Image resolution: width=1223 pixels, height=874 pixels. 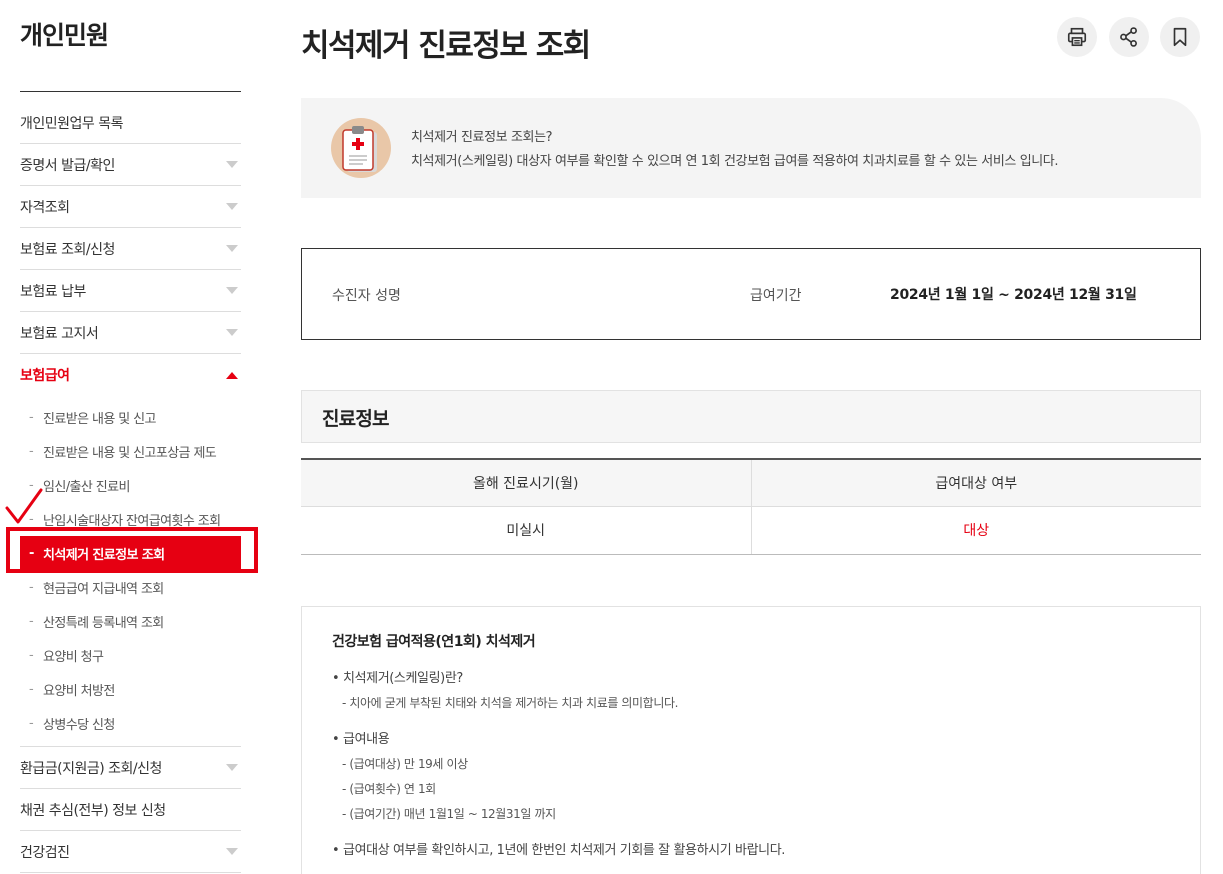 I want to click on table-cell-treatment-month: 미실시, so click(x=526, y=530).